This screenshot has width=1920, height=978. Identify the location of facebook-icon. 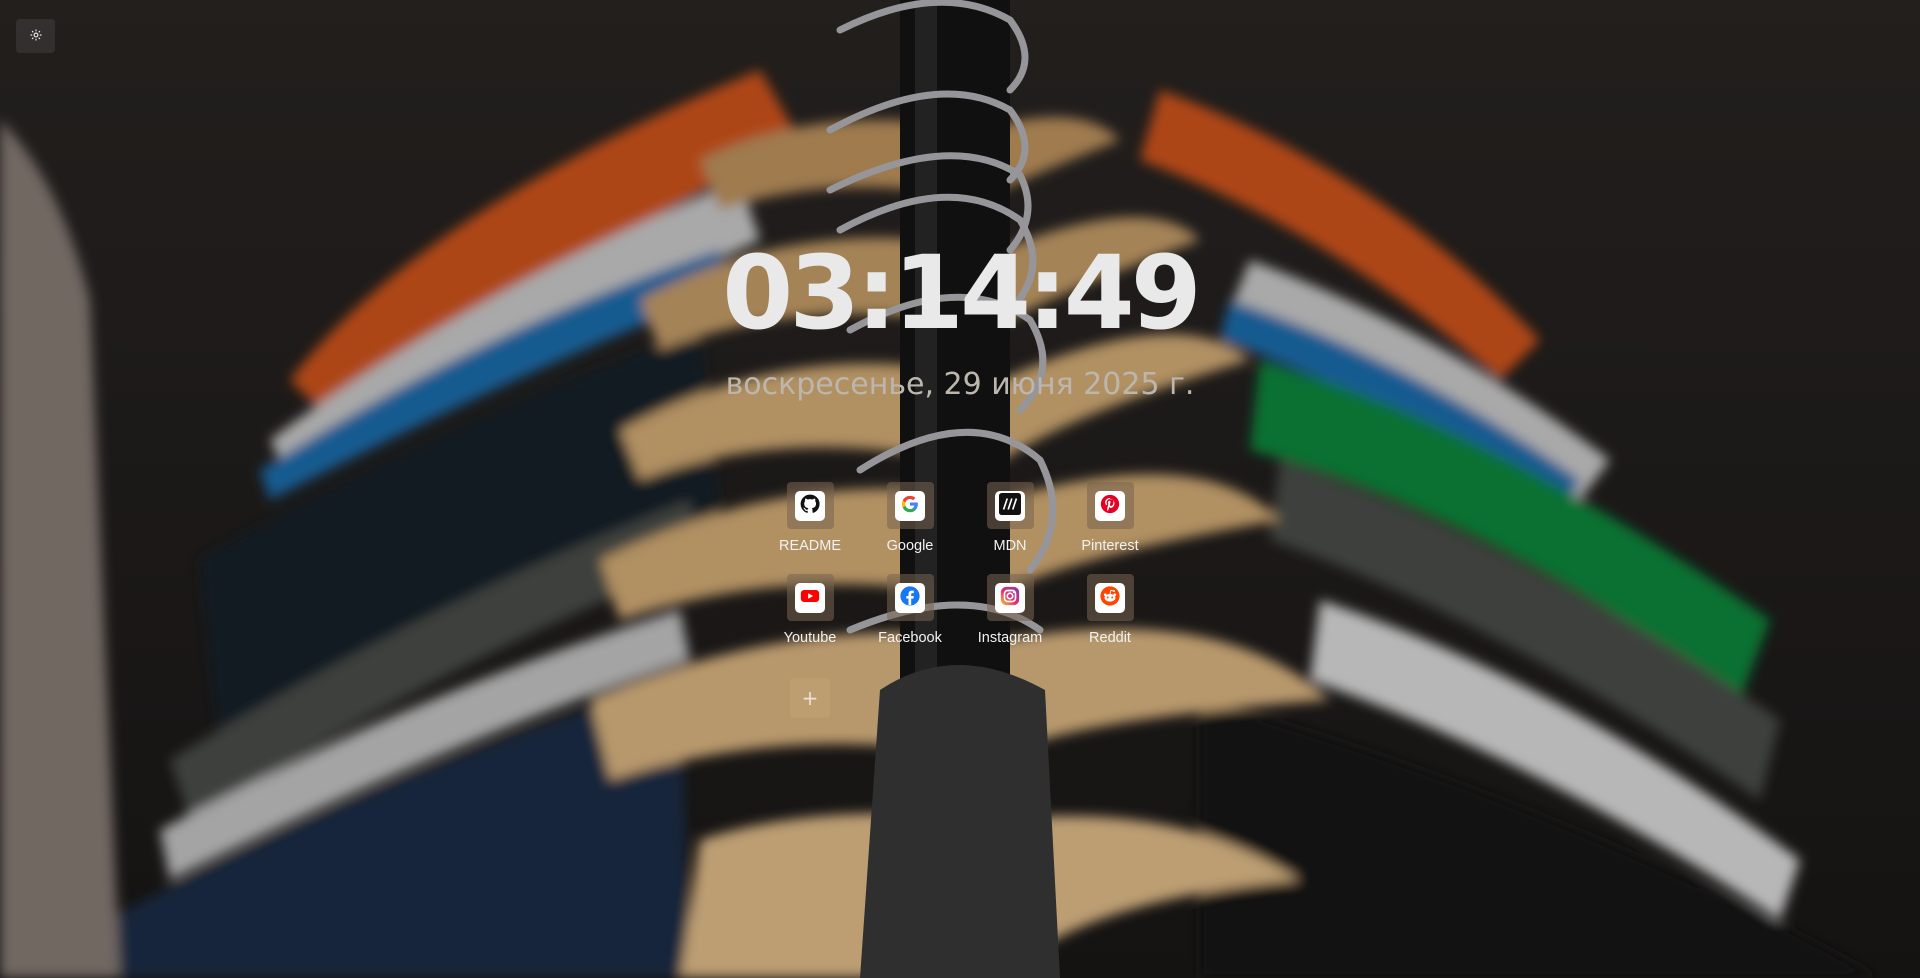
(910, 598).